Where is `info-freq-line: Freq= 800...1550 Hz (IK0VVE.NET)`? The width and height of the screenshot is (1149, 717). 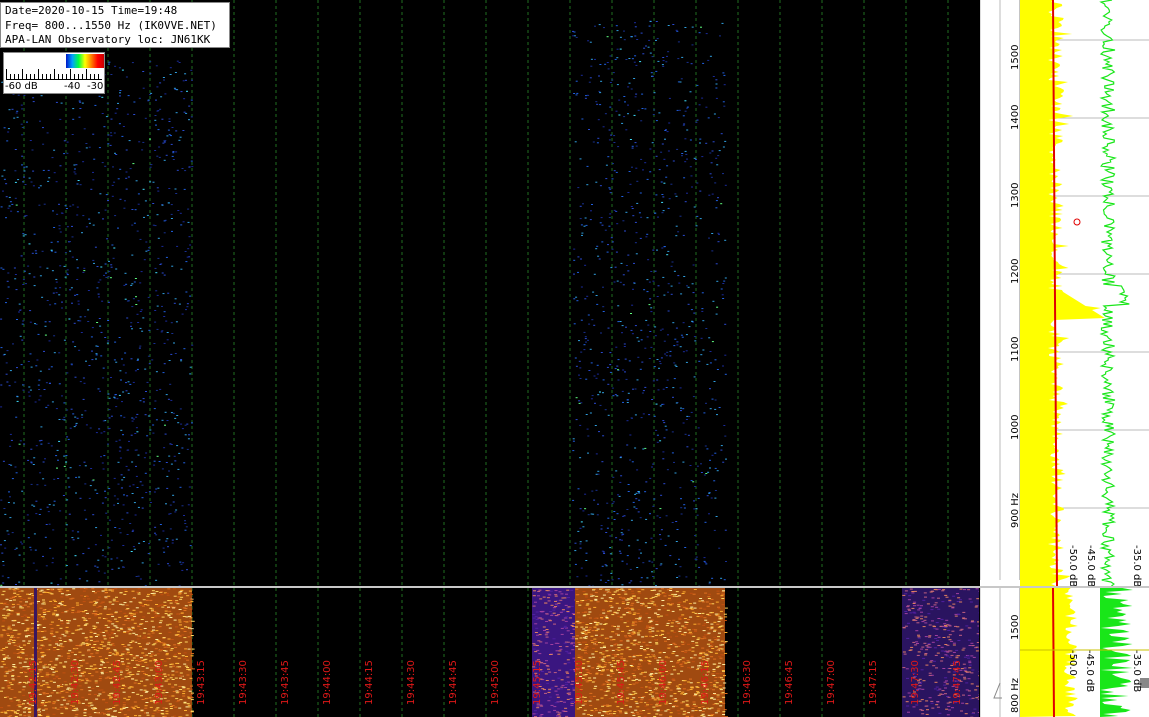 info-freq-line: Freq= 800...1550 Hz (IK0VVE.NET) is located at coordinates (111, 25).